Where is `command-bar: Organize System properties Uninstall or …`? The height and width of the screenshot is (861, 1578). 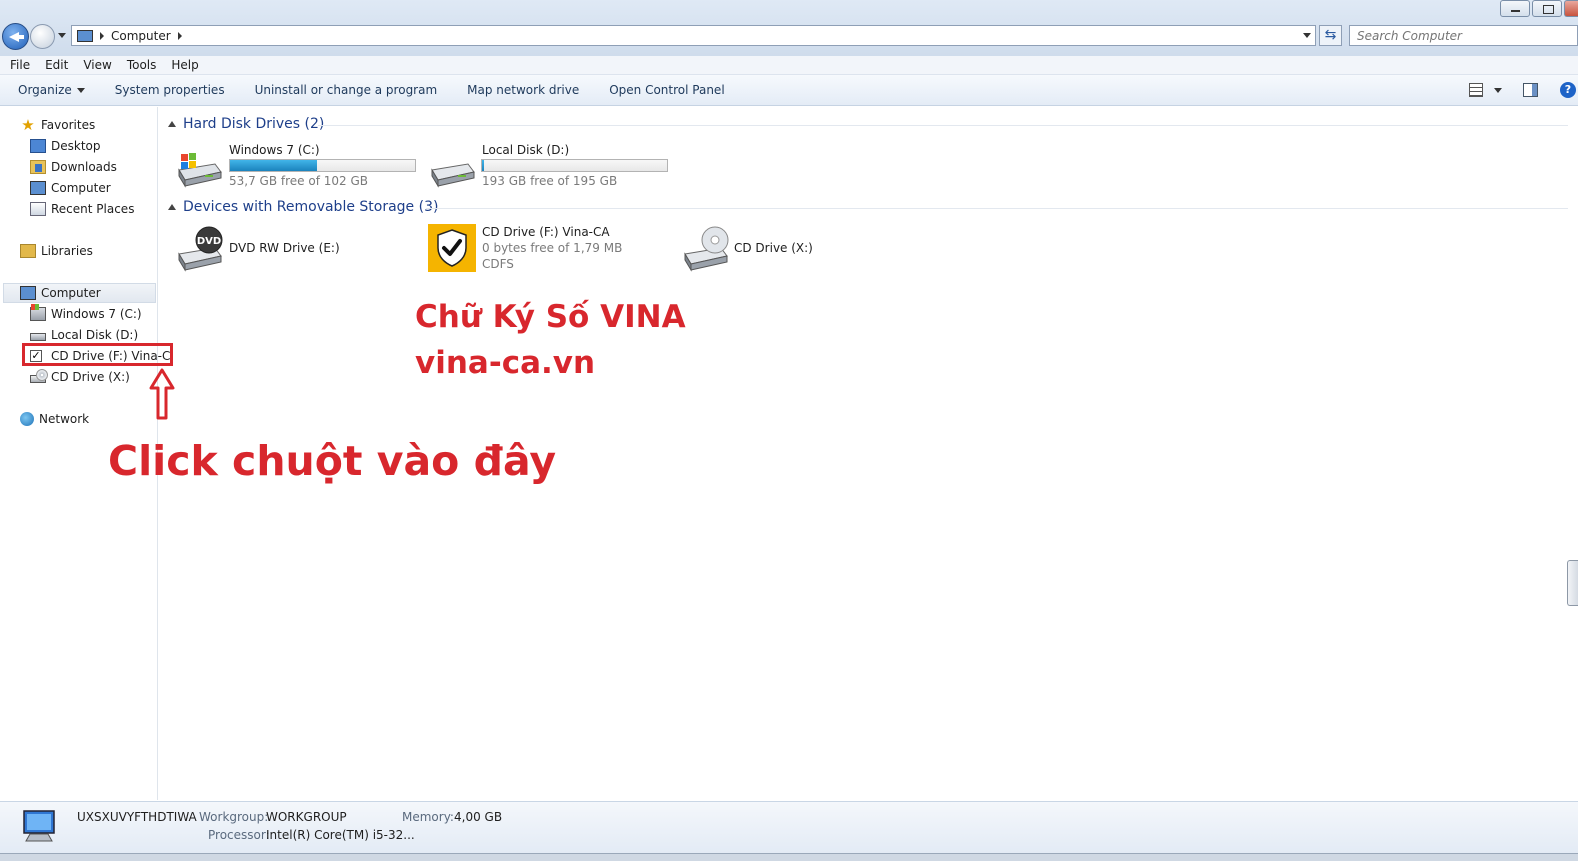 command-bar: Organize System properties Uninstall or … is located at coordinates (789, 90).